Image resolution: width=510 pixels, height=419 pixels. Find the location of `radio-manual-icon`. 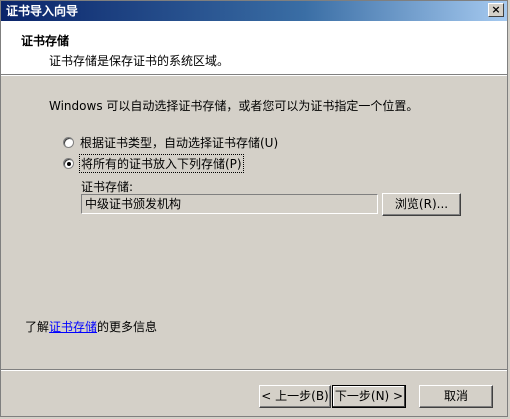

radio-manual-icon is located at coordinates (68, 163).